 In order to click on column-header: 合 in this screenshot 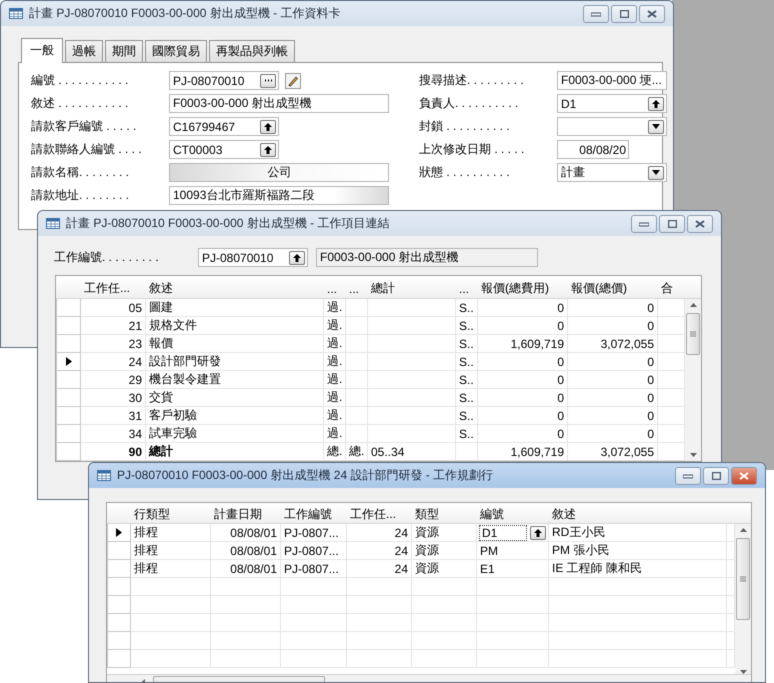, I will do `click(671, 287)`.